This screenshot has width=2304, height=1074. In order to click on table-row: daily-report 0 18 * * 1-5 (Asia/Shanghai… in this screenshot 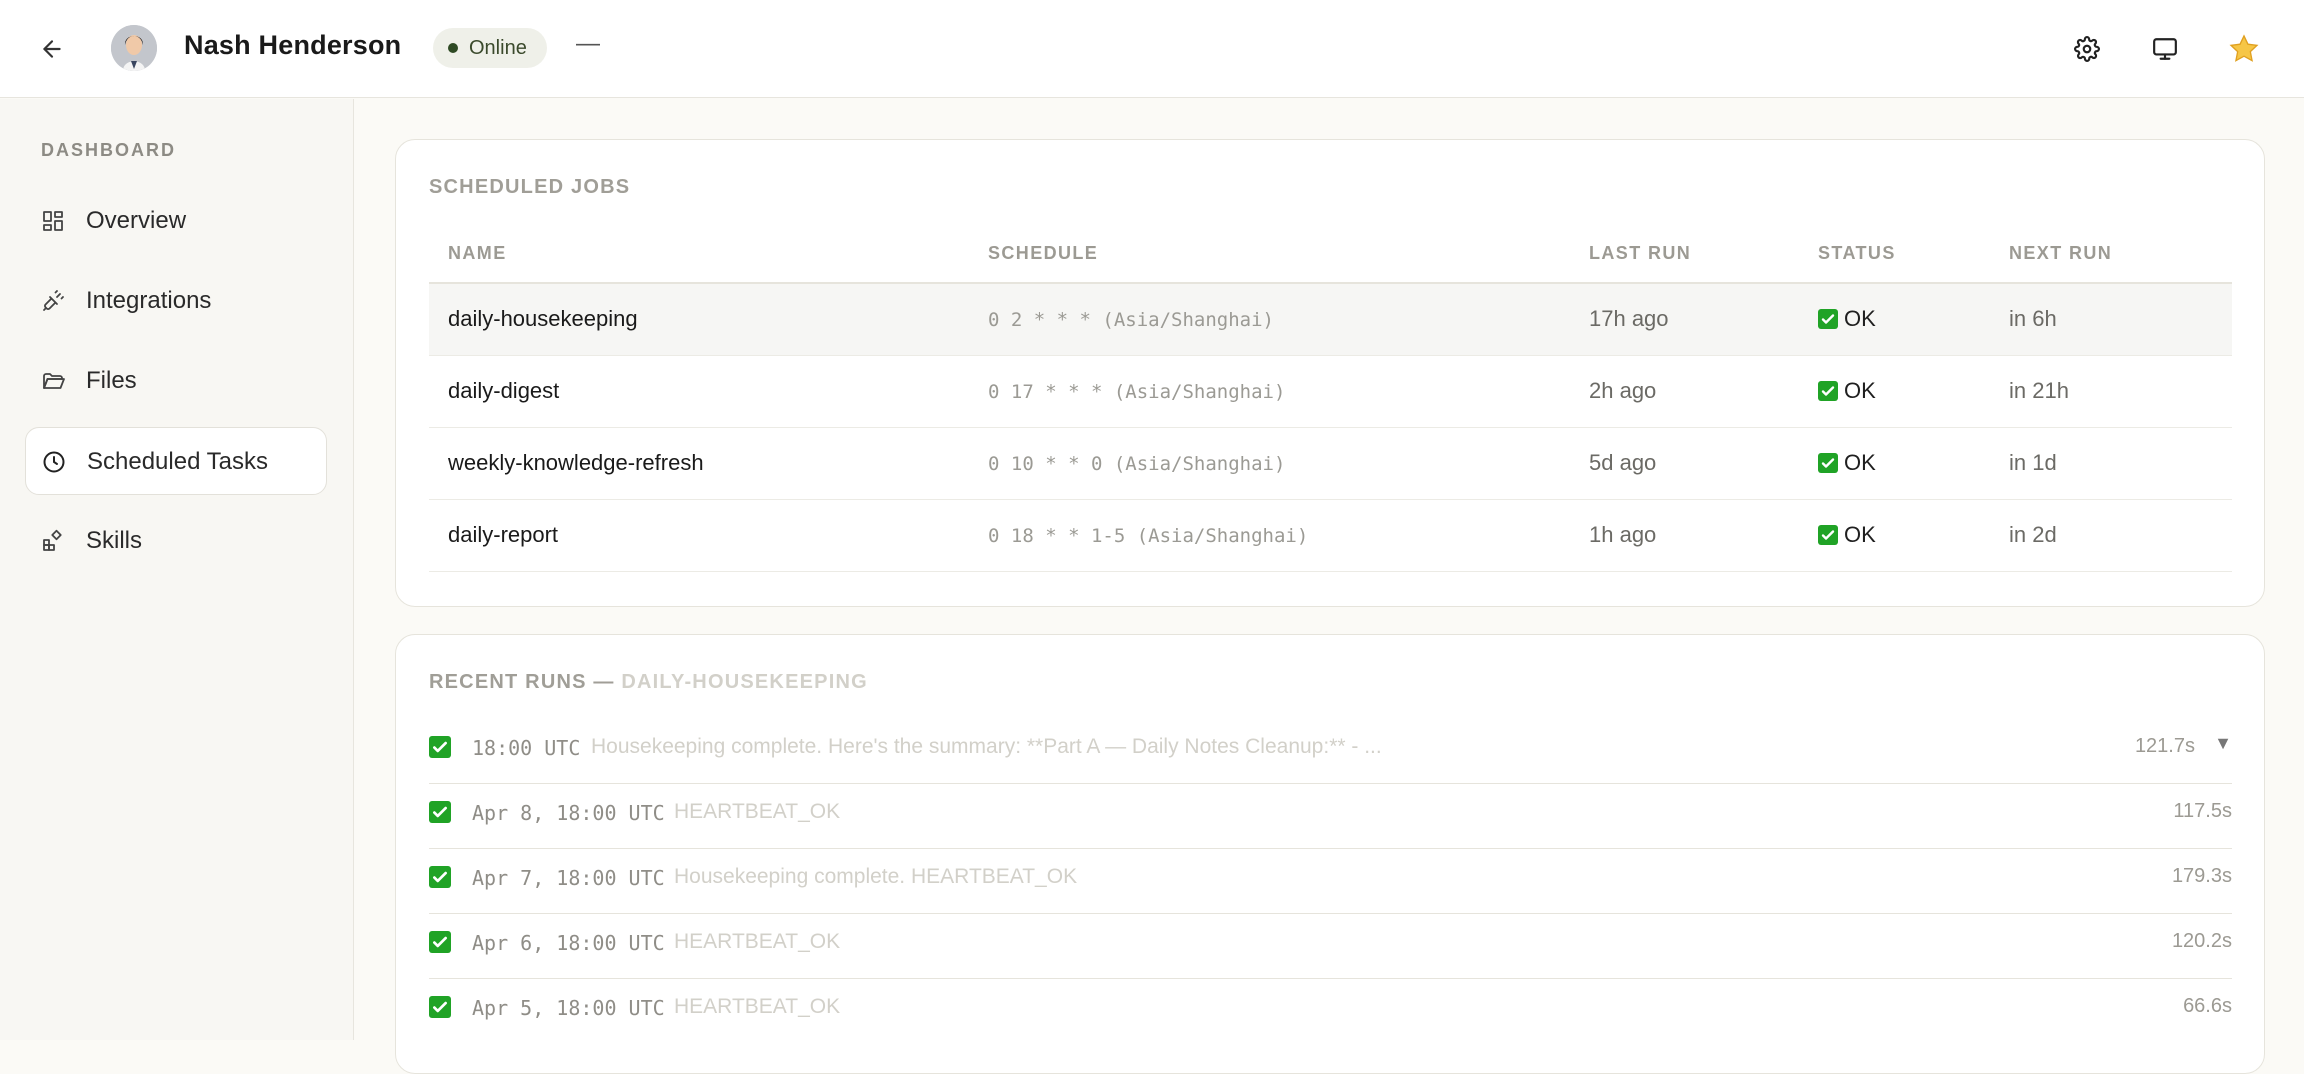, I will do `click(1330, 536)`.